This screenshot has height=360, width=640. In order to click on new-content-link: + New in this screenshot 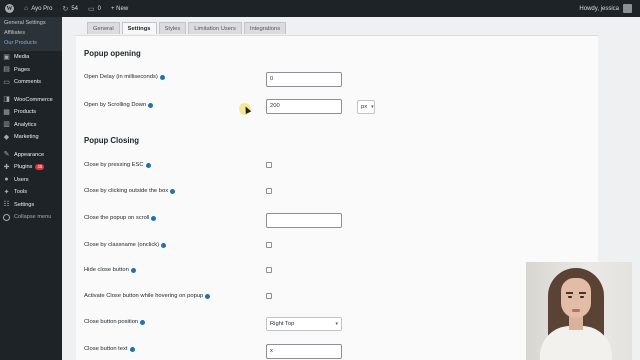, I will do `click(119, 8)`.